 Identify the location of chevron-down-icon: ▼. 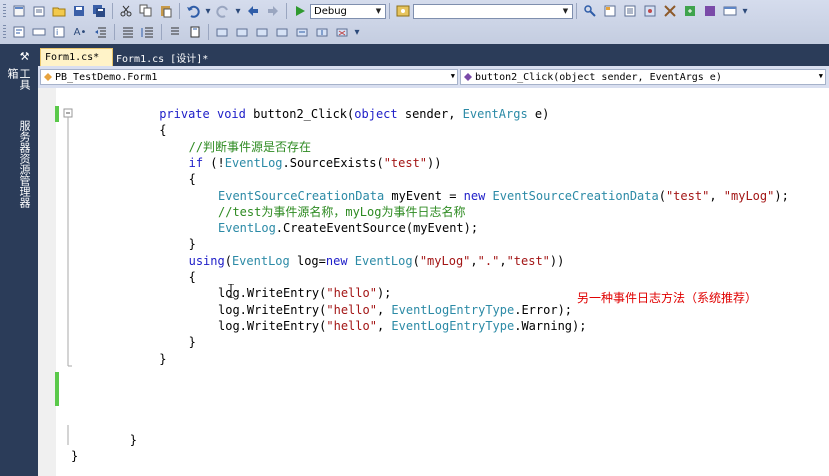
(378, 11).